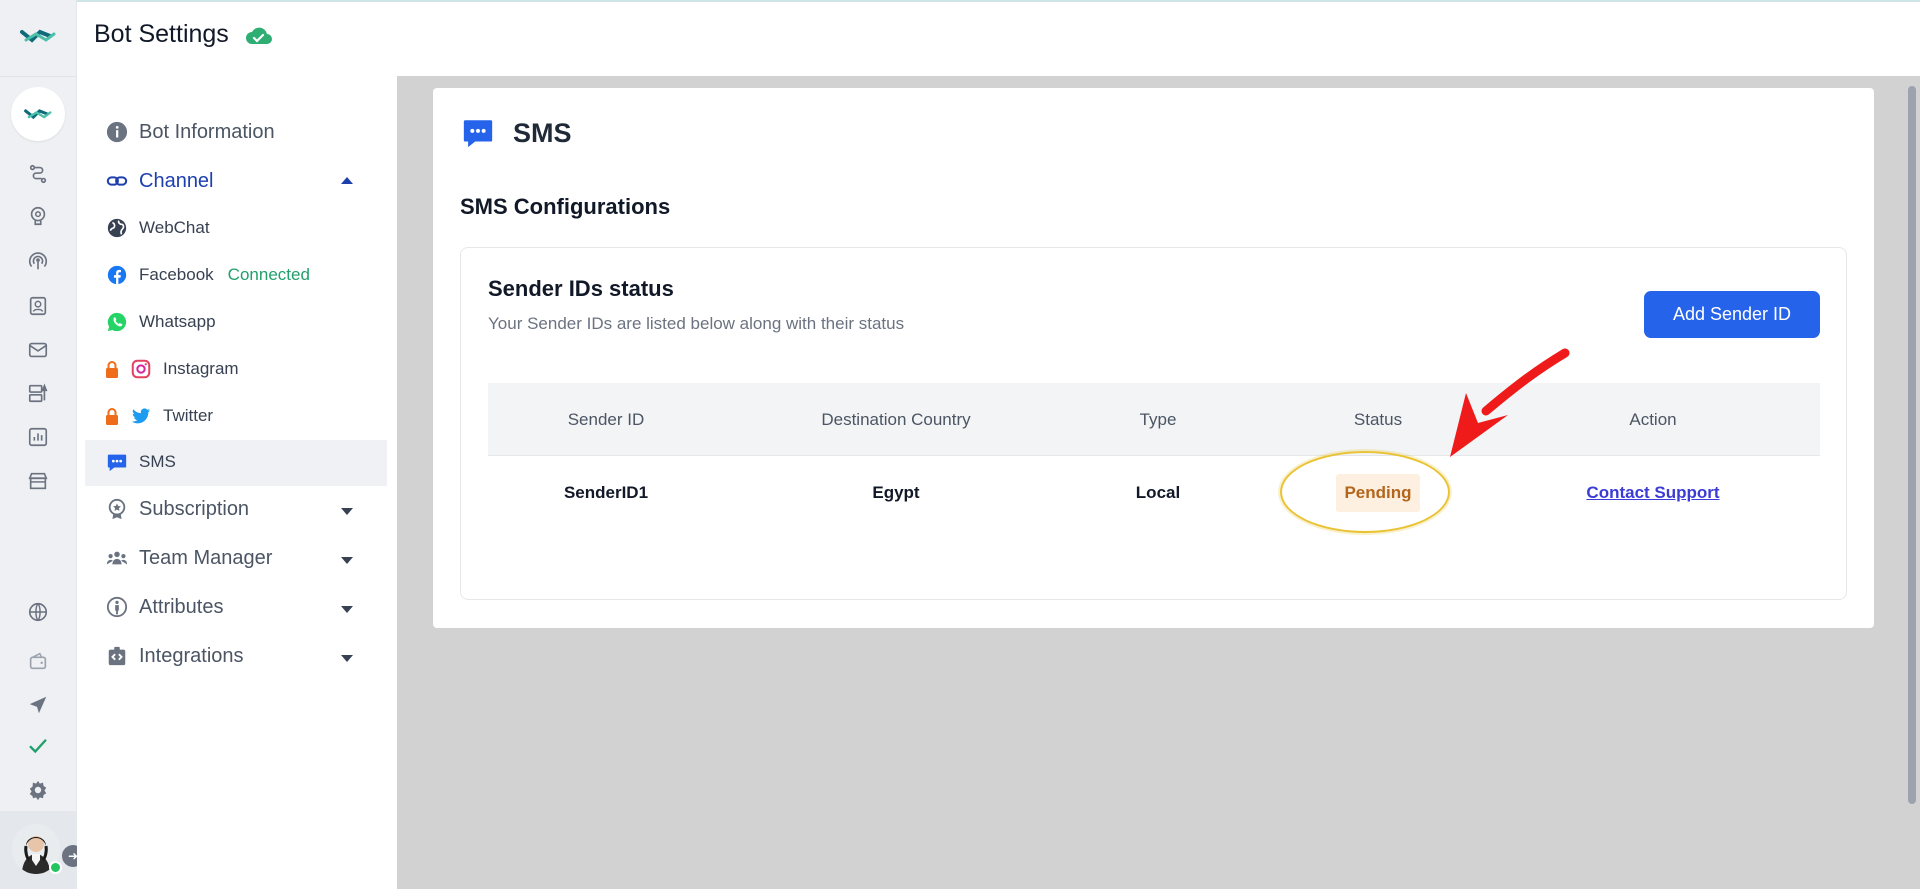 This screenshot has height=889, width=1920. I want to click on nav-channel-instagram-label: Instagram, so click(201, 368).